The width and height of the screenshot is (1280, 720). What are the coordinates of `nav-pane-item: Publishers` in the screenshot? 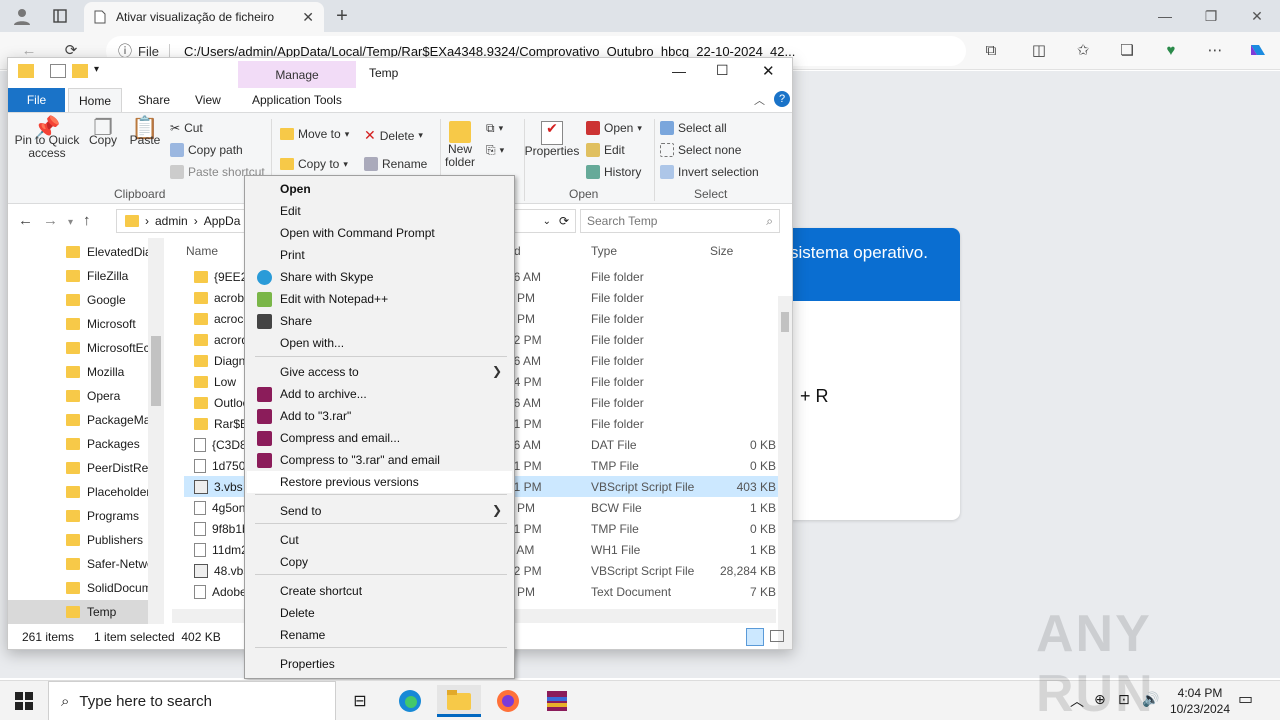 It's located at (82, 540).